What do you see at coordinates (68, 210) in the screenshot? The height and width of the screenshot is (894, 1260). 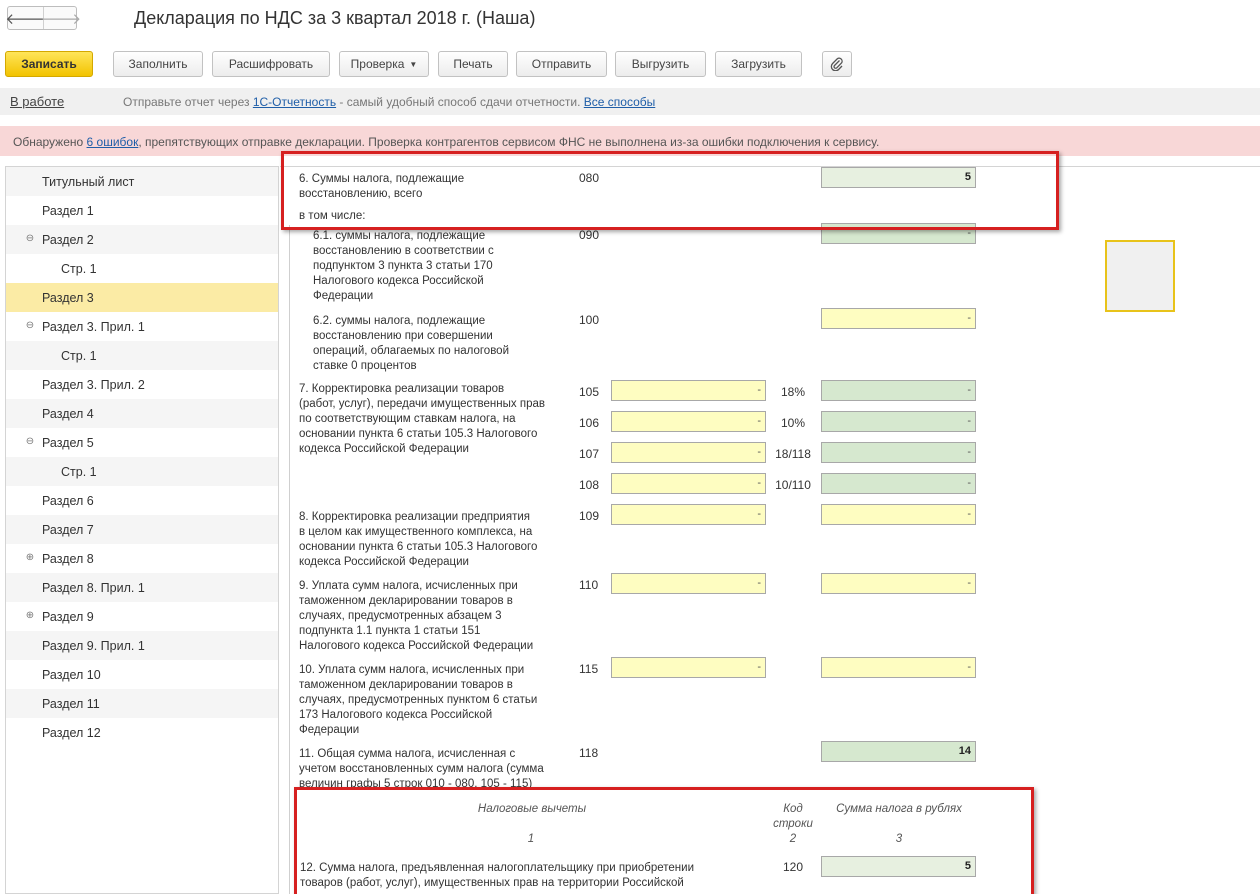 I see `sidebar-item-label: Раздел 1` at bounding box center [68, 210].